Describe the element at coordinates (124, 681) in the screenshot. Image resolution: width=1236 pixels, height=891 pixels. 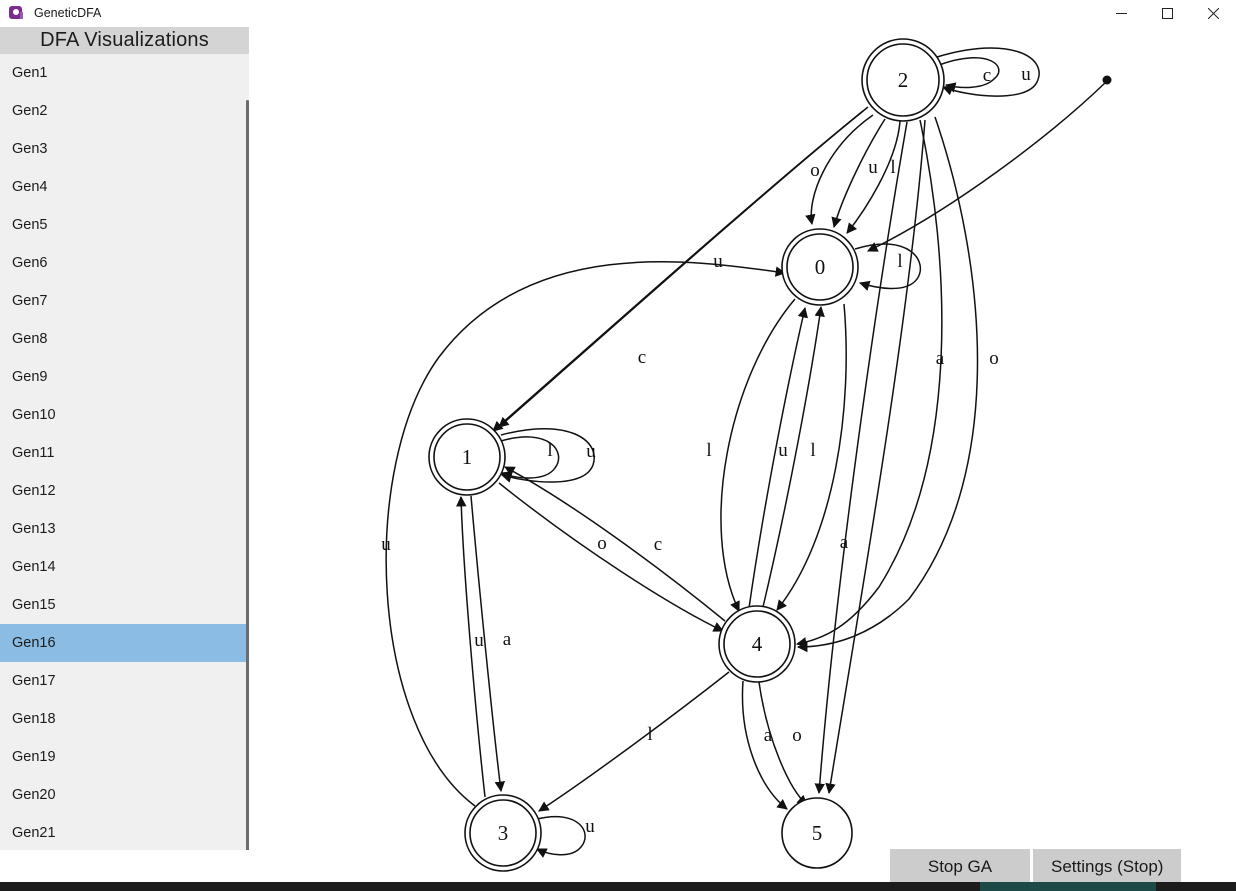
I see `sidebar-item-gen17: Gen17` at that location.